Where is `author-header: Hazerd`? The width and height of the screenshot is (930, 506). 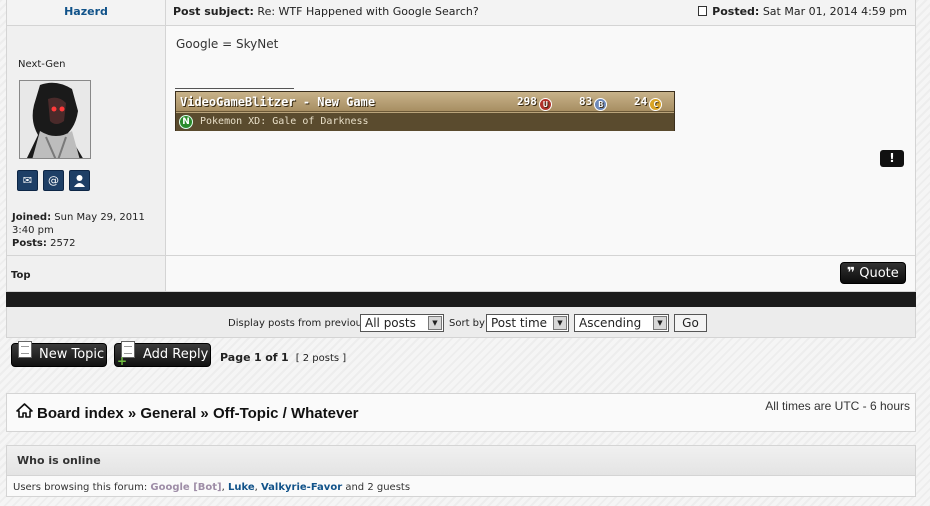
author-header: Hazerd is located at coordinates (86, 13).